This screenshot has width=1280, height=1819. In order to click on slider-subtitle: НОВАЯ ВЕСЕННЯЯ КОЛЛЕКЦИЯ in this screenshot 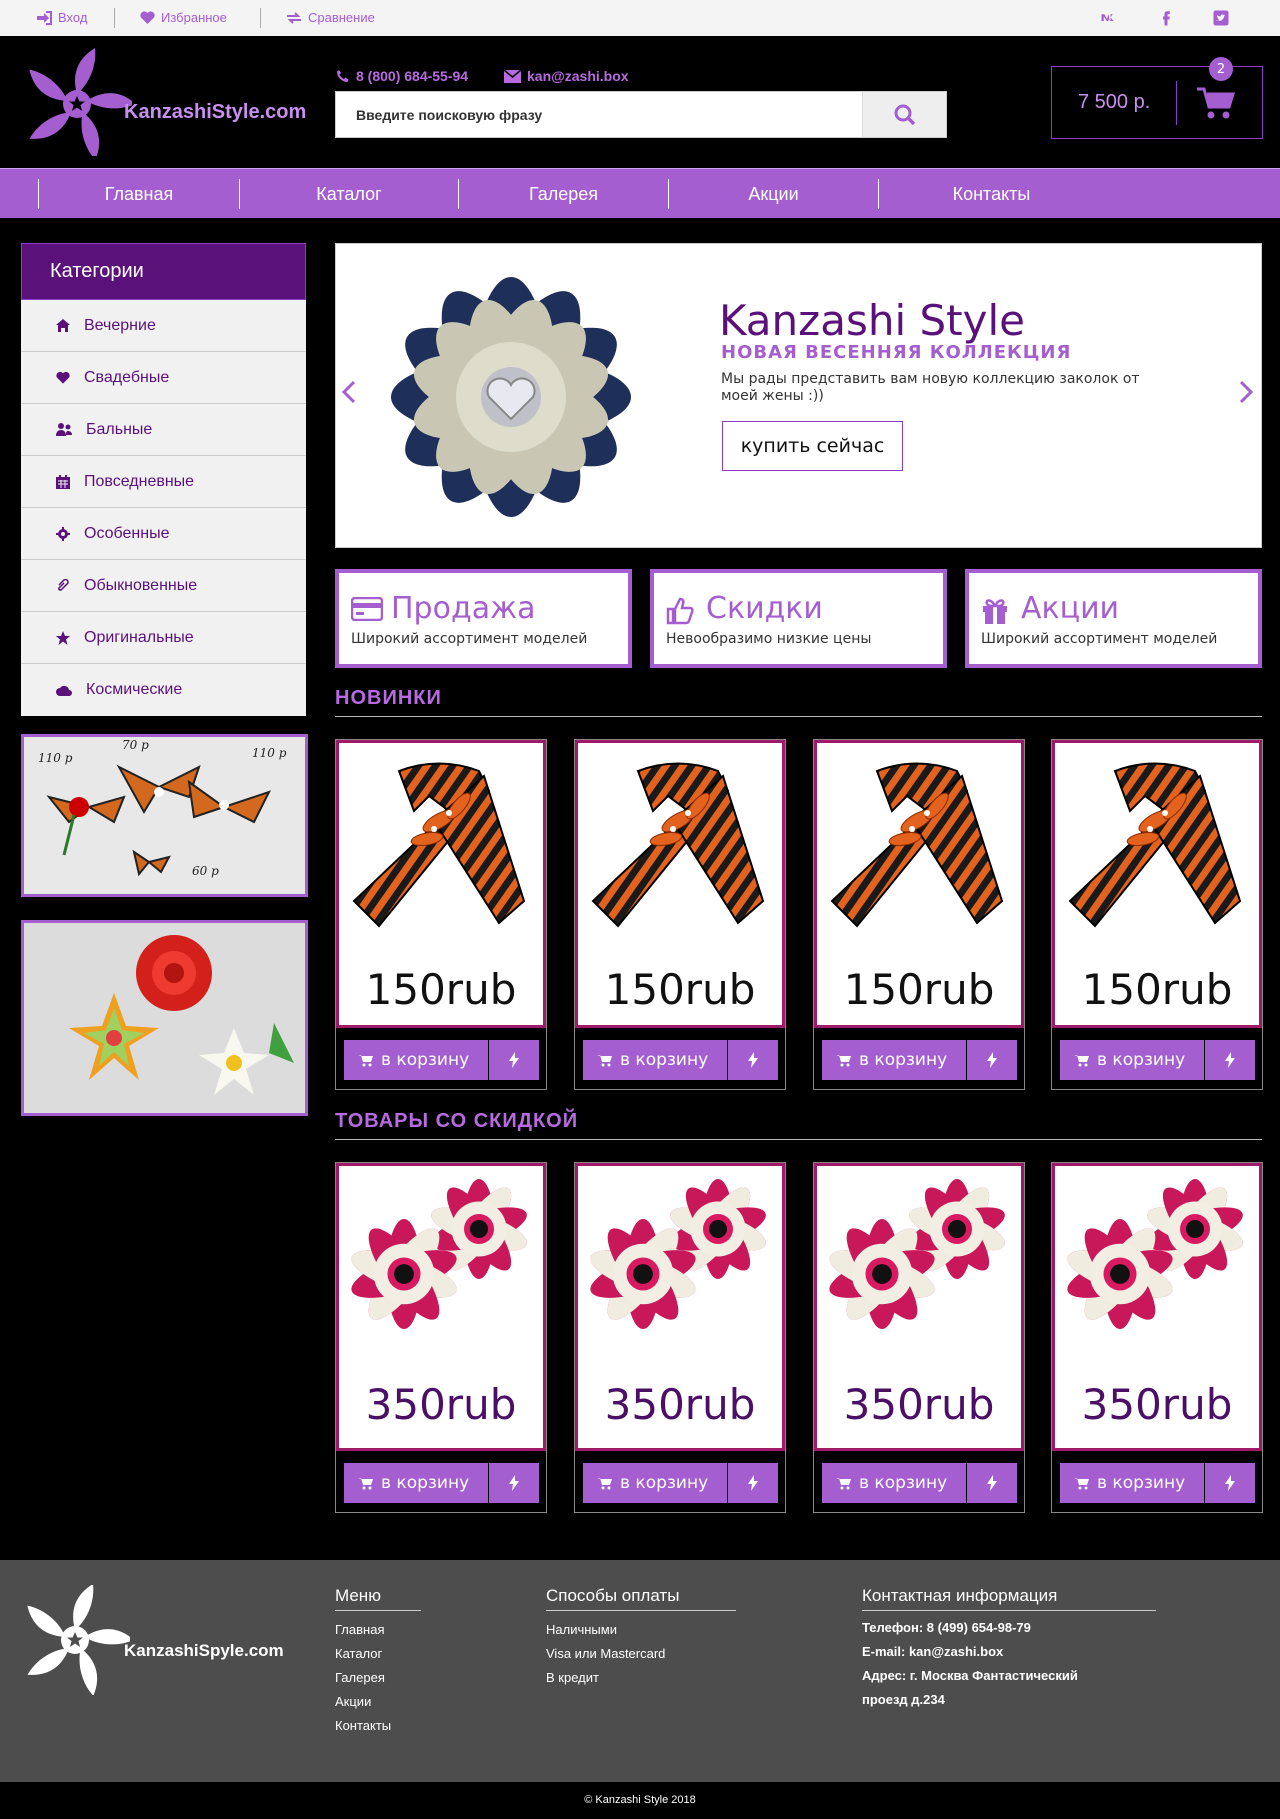, I will do `click(896, 352)`.